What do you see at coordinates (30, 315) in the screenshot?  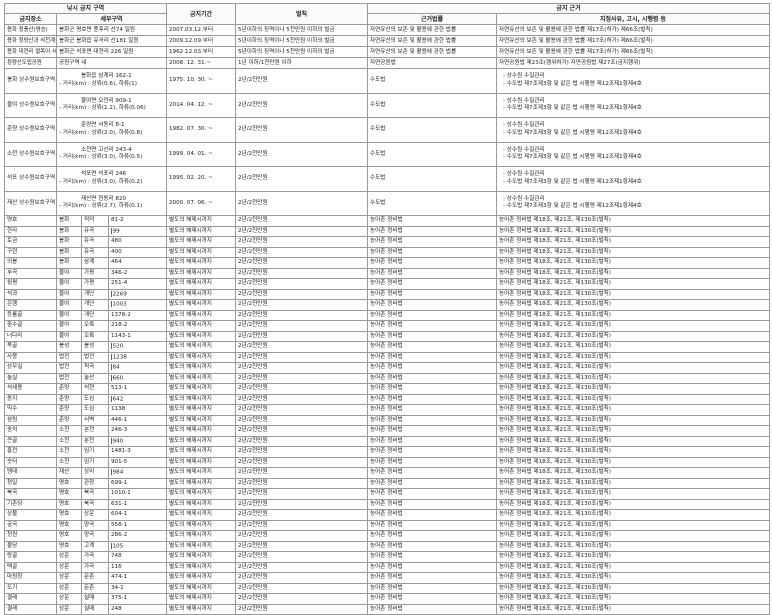 I see `district-name-cell: 등룡골` at bounding box center [30, 315].